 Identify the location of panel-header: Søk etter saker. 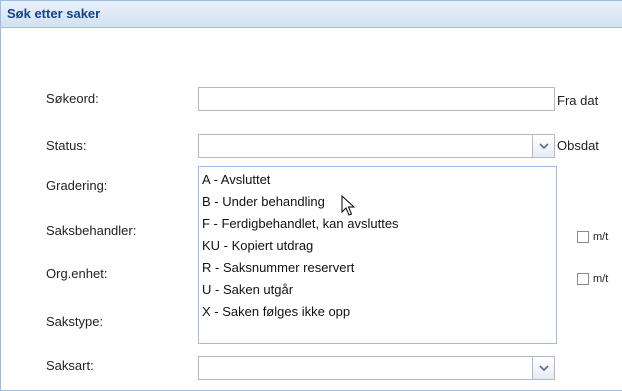
(311, 14).